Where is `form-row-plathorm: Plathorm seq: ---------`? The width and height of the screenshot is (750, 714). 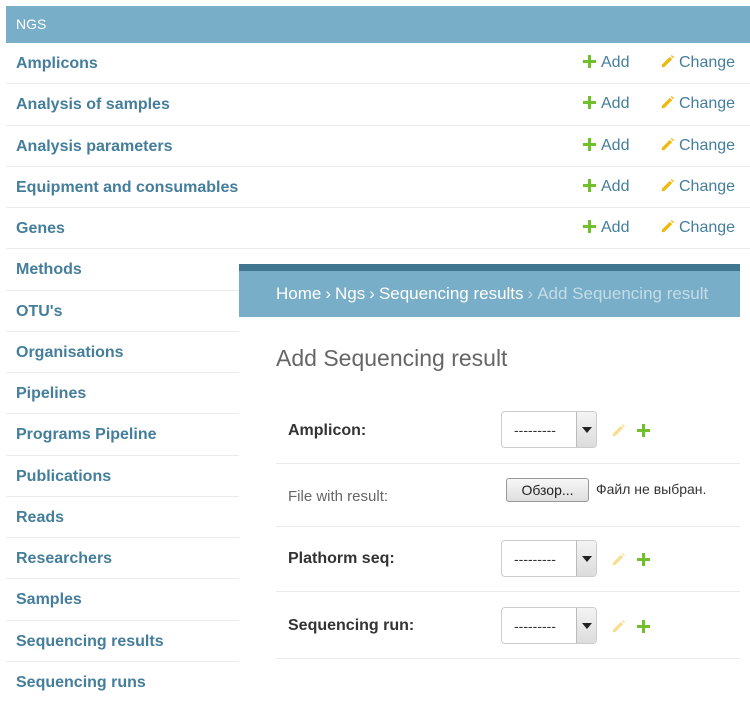 form-row-plathorm: Plathorm seq: --------- is located at coordinates (508, 559).